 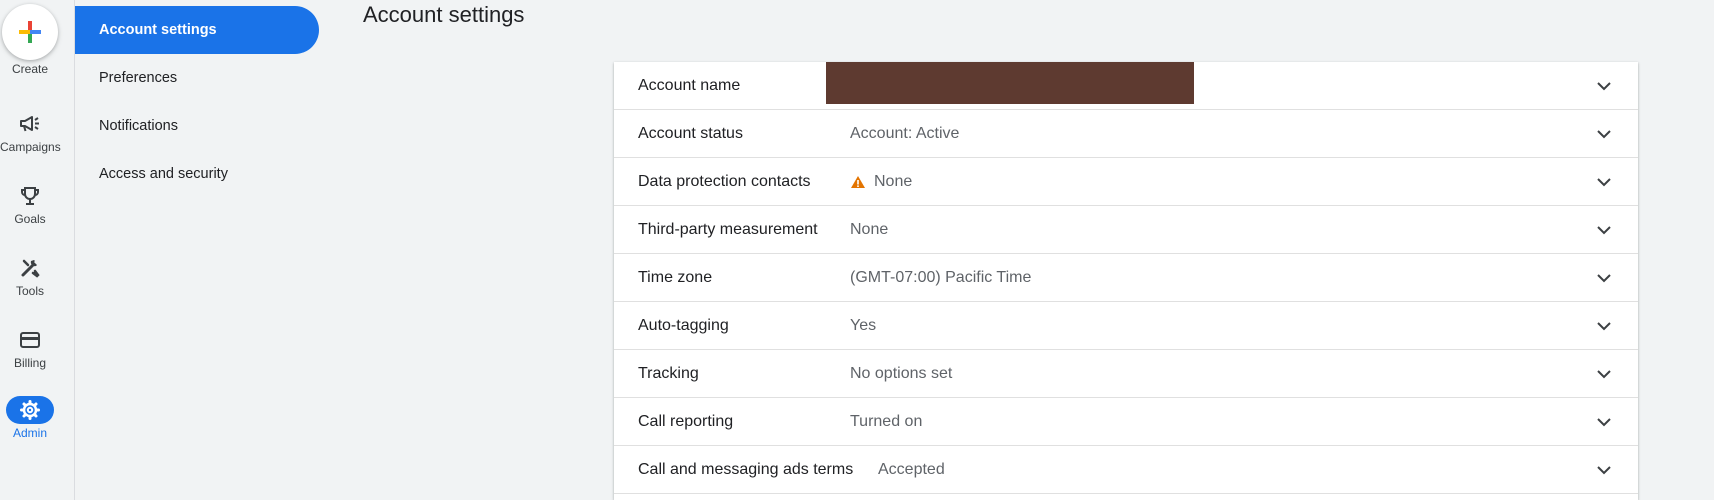 I want to click on rail-item-tools: Tools, so click(x=30, y=276).